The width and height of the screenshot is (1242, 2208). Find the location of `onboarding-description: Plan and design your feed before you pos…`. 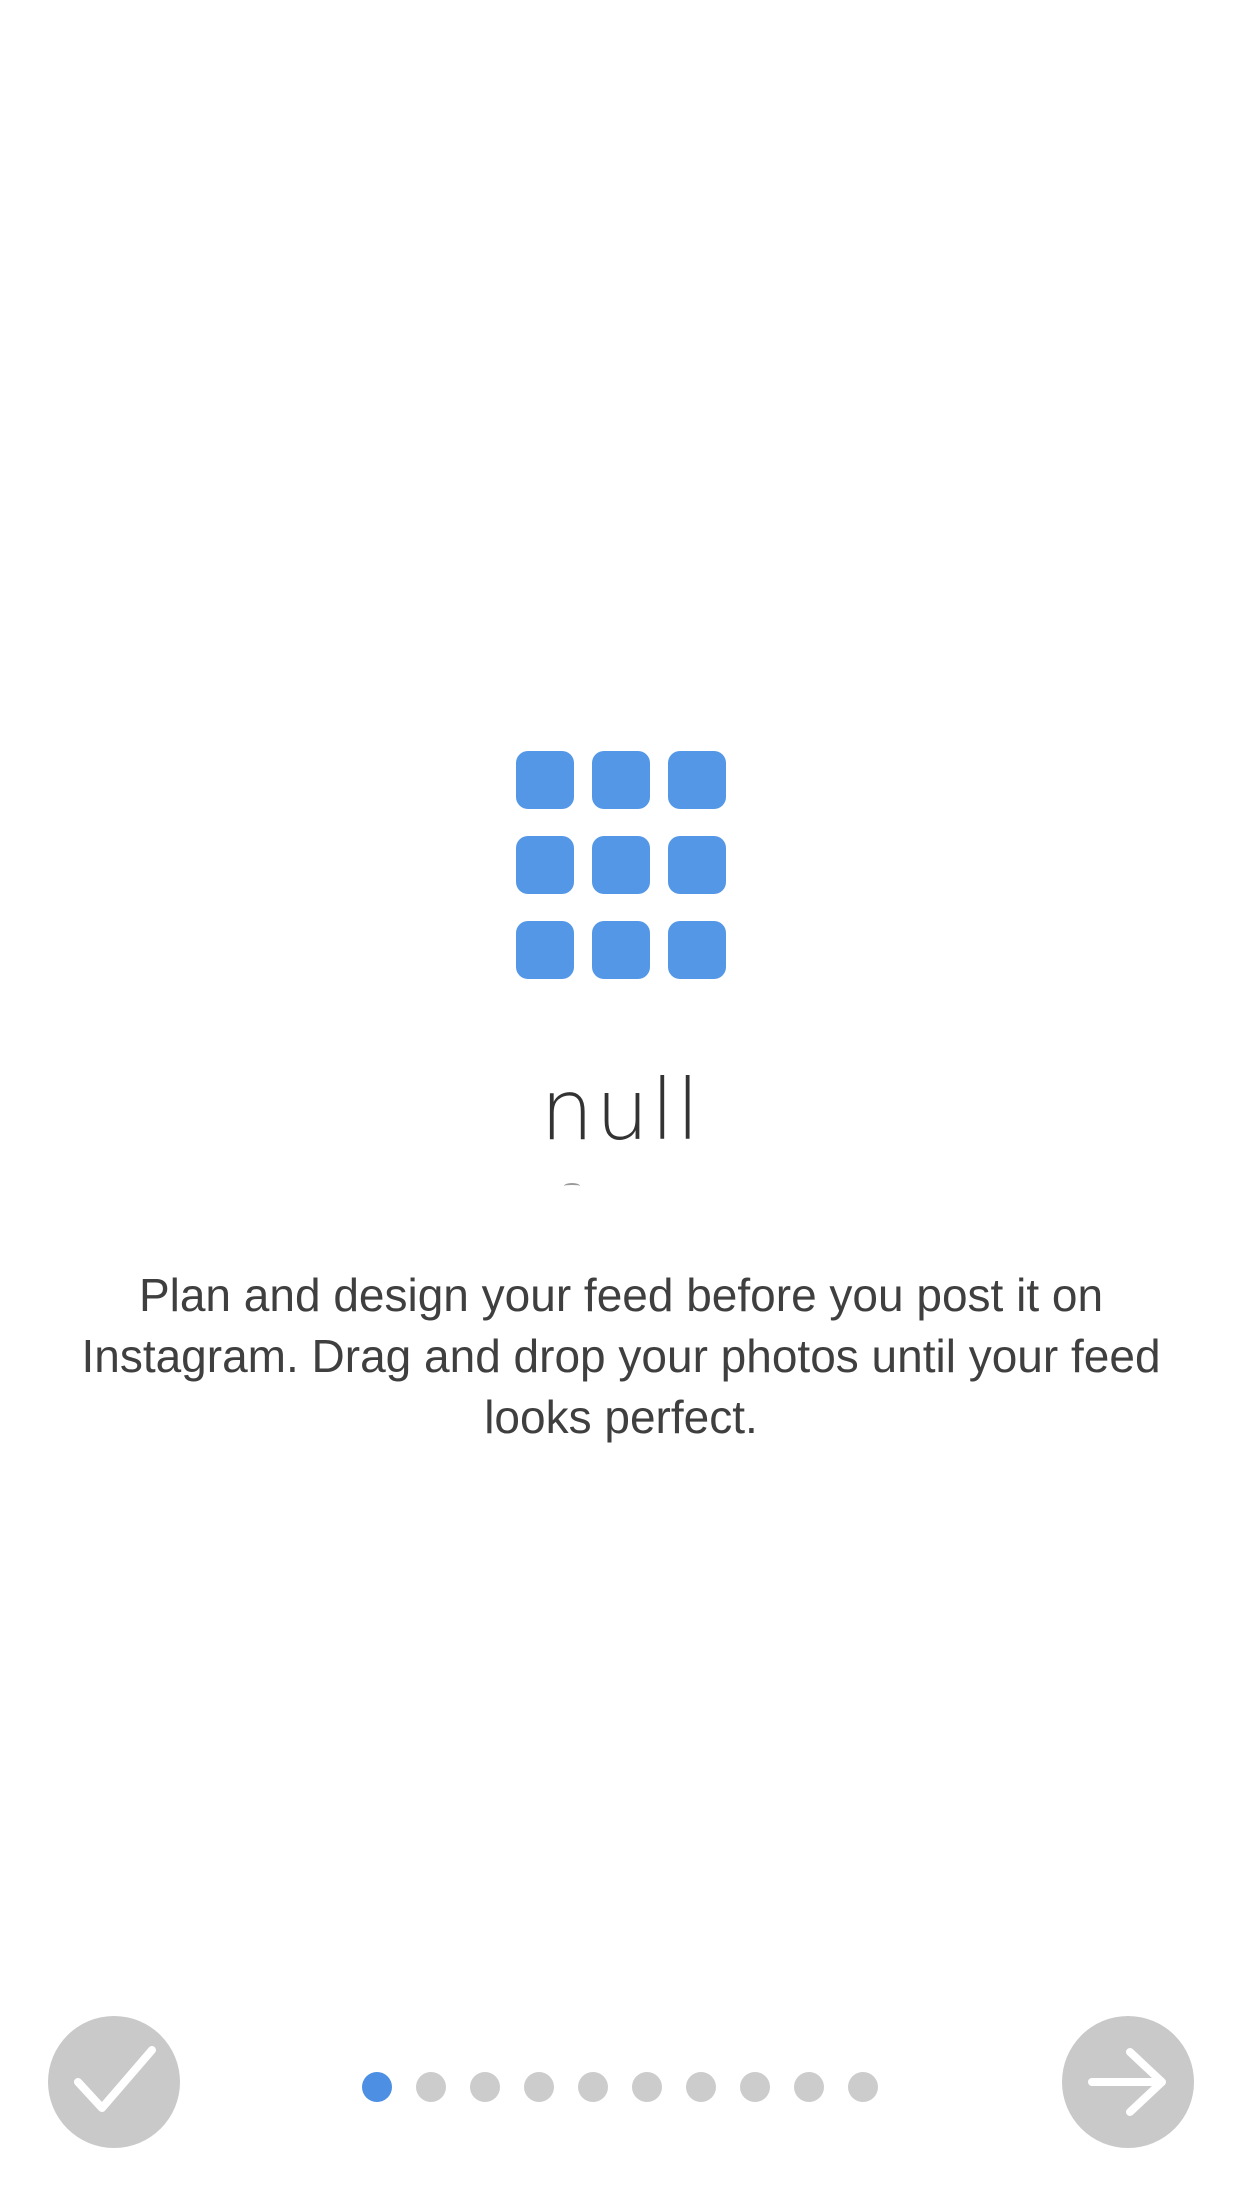

onboarding-description: Plan and design your feed before you pos… is located at coordinates (621, 1356).